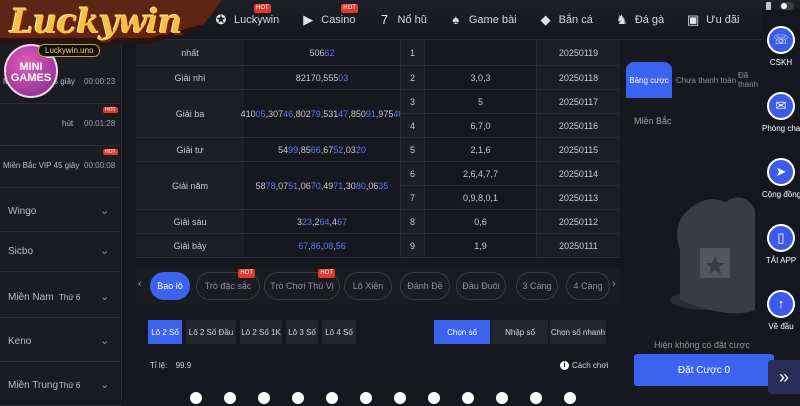  I want to click on mode-0: Chọn số, so click(462, 332).